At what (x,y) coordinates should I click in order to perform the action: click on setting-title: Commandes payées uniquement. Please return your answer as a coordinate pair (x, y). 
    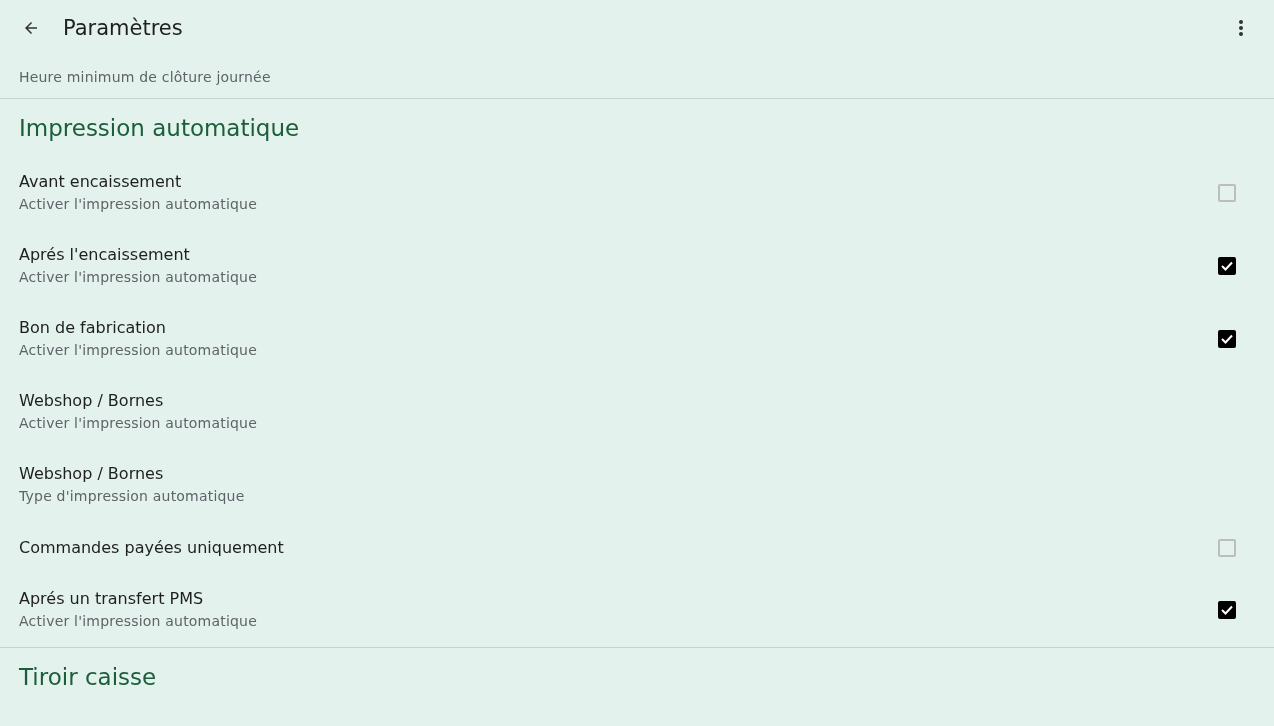
    Looking at the image, I should click on (152, 548).